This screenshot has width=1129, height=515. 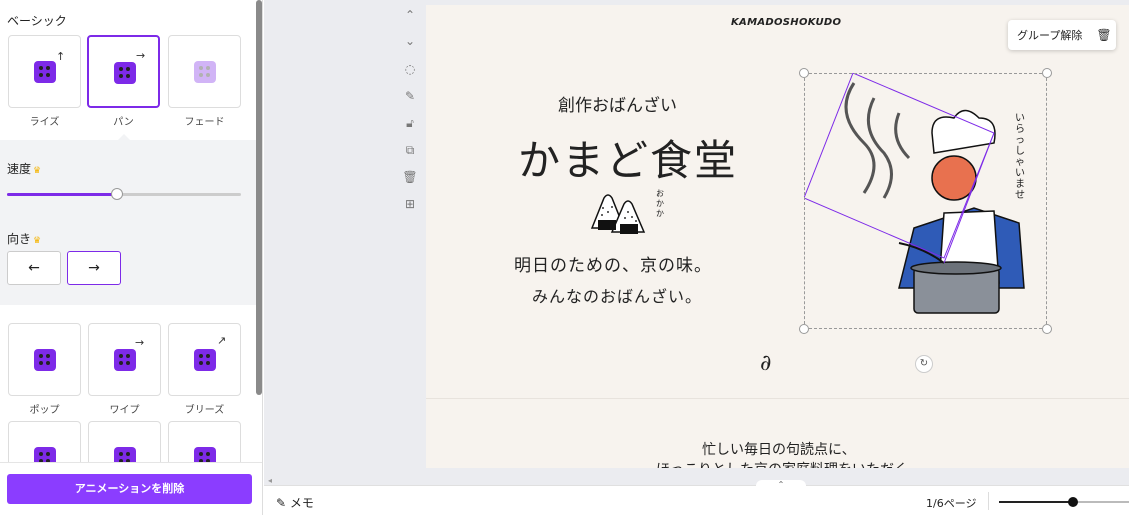 What do you see at coordinates (129, 489) in the screenshot?
I see `delete-animation-button: アニメーションを削除` at bounding box center [129, 489].